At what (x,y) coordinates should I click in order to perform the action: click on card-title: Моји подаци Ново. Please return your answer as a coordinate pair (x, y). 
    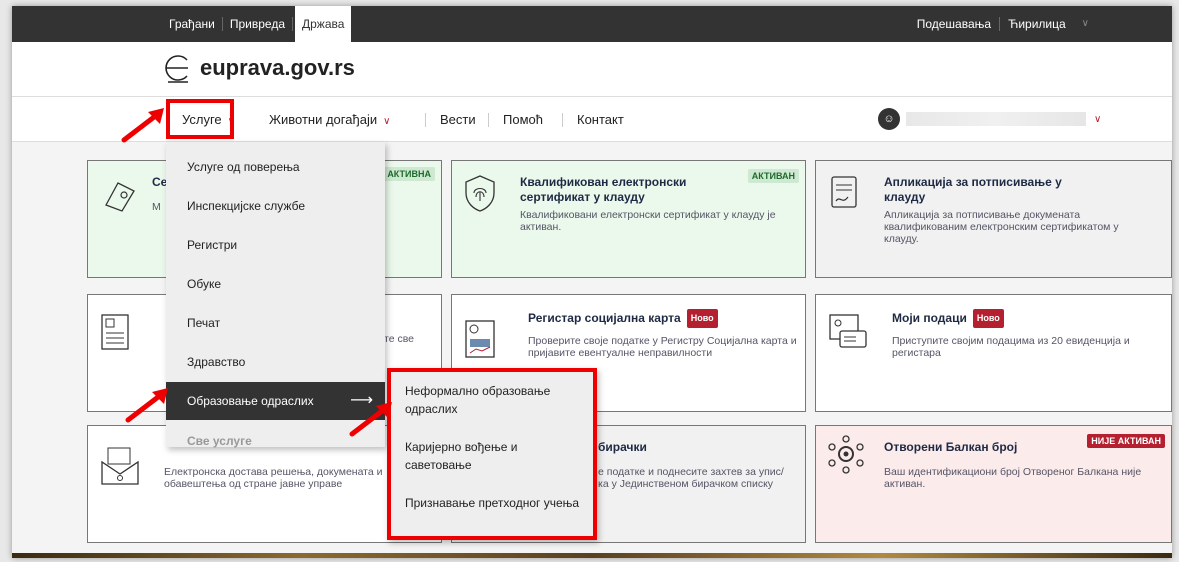
    Looking at the image, I should click on (948, 318).